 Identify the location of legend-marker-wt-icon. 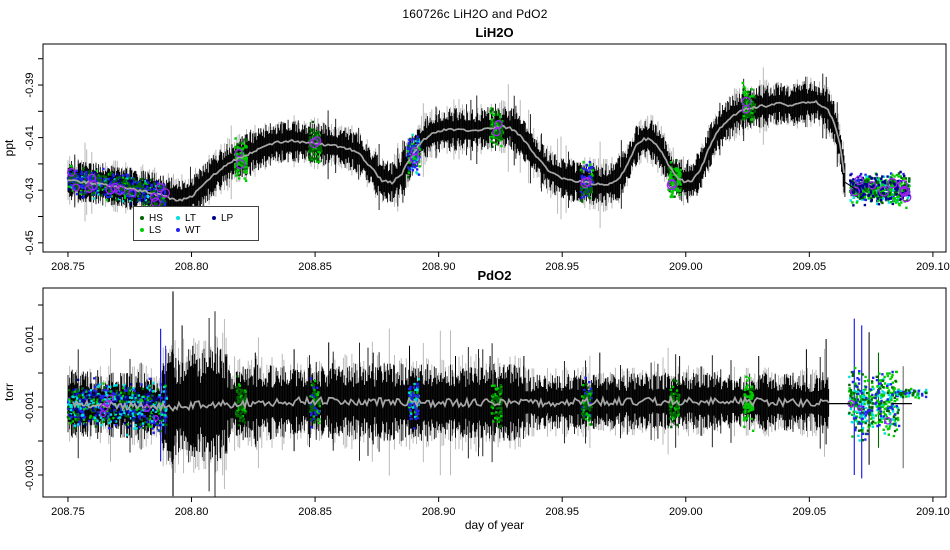
(178, 230).